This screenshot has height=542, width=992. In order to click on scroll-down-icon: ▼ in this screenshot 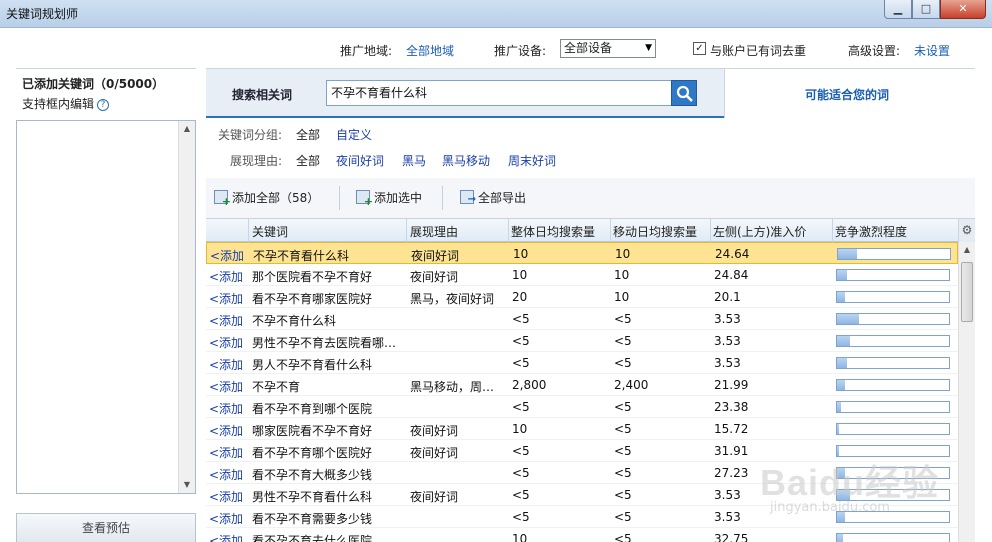, I will do `click(187, 485)`.